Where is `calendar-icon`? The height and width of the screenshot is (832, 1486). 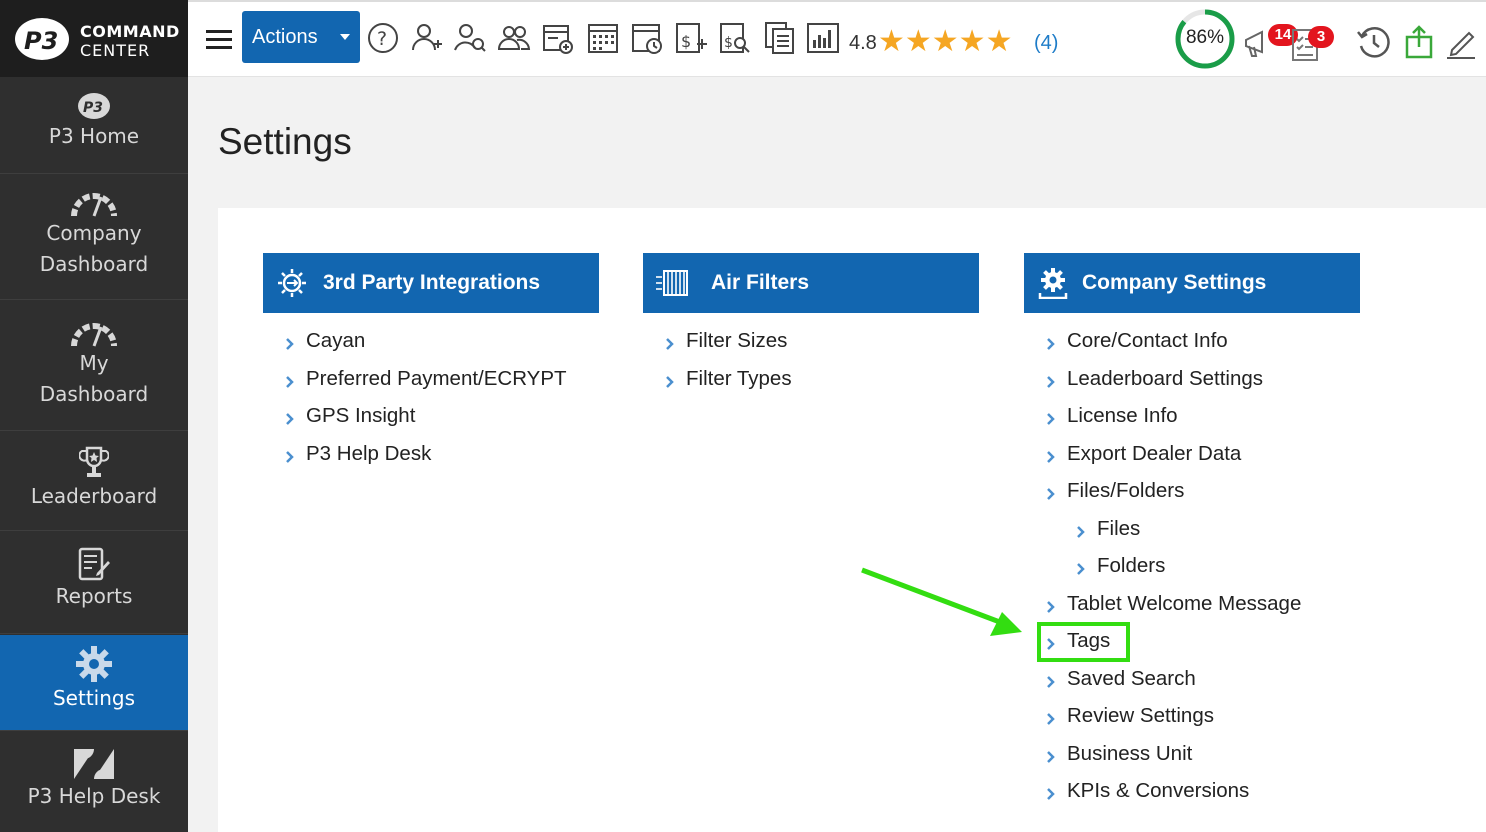 calendar-icon is located at coordinates (603, 38).